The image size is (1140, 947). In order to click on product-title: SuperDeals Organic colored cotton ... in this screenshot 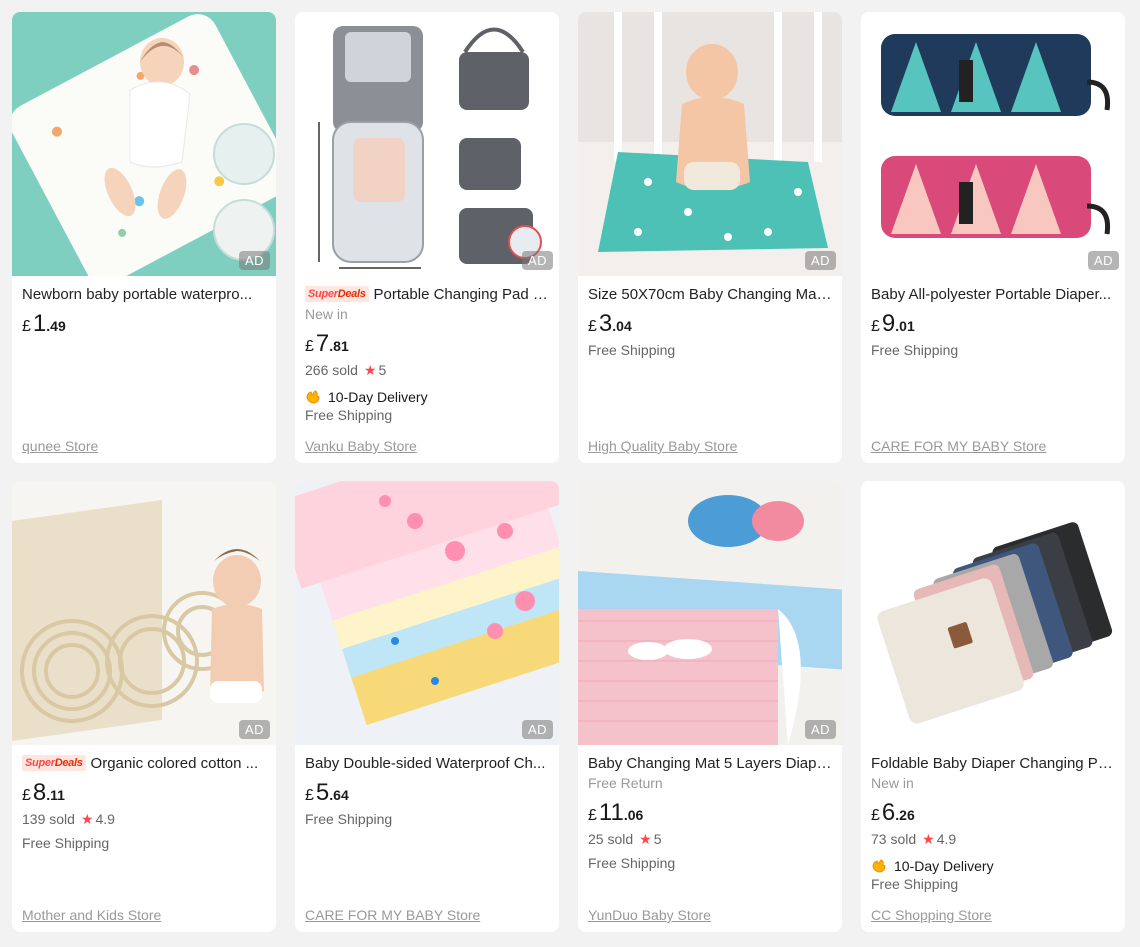, I will do `click(144, 763)`.